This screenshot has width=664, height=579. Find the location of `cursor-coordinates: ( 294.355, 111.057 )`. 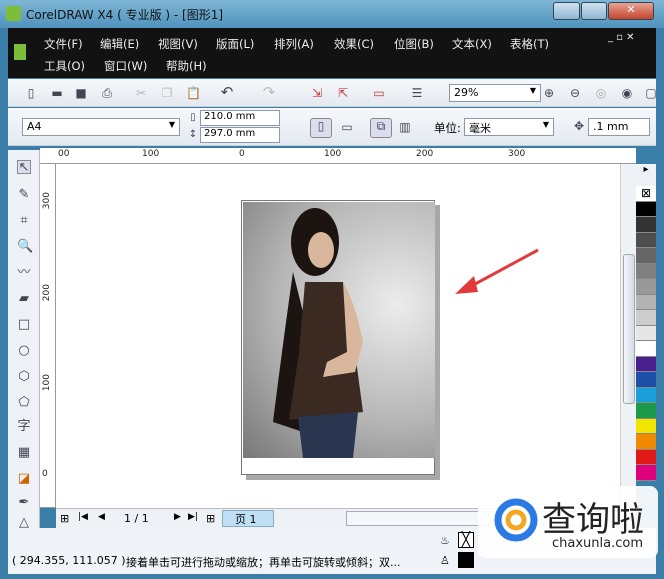

cursor-coordinates: ( 294.355, 111.057 ) is located at coordinates (69, 560).